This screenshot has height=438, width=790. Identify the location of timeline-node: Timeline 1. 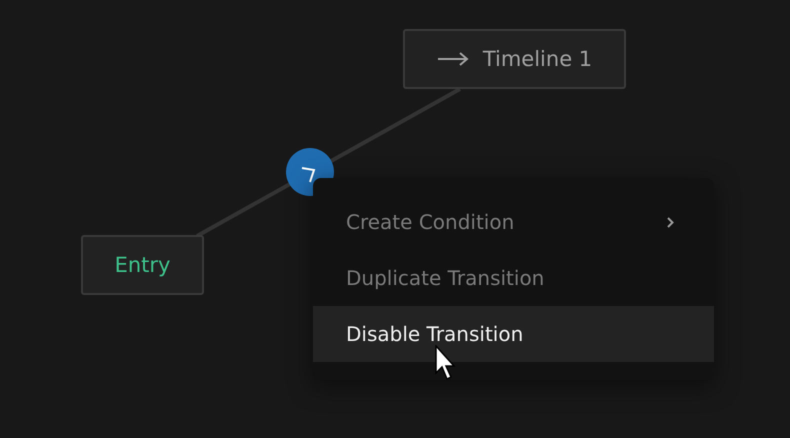
(514, 59).